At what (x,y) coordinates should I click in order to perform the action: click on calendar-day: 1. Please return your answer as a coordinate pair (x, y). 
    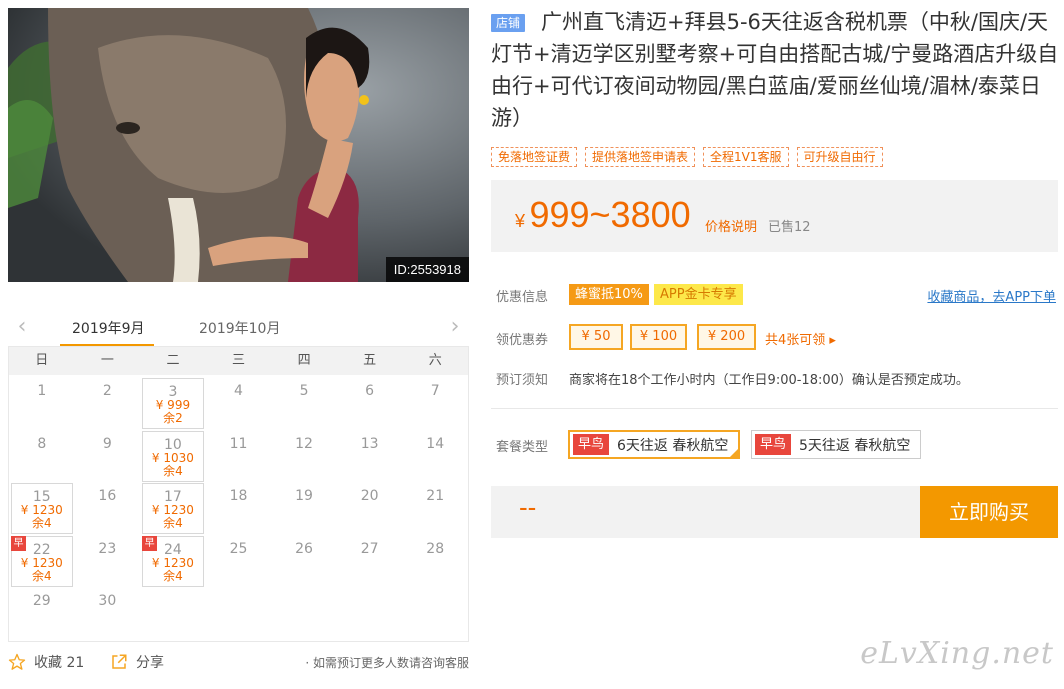
    Looking at the image, I should click on (42, 403).